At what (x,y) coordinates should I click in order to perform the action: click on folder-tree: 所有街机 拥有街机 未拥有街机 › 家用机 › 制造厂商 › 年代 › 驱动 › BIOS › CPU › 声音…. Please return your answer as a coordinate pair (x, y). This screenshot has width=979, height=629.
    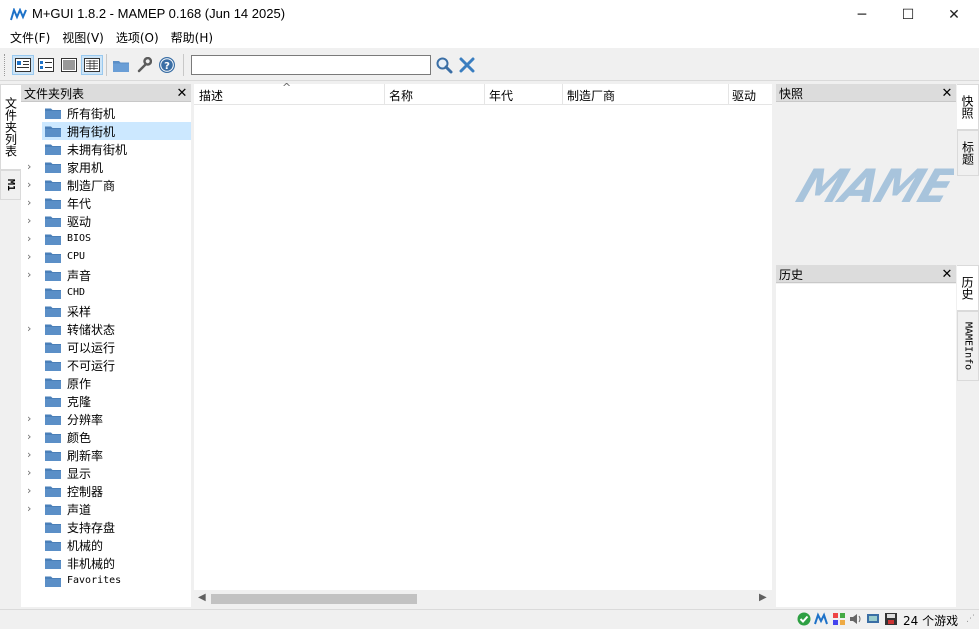
    Looking at the image, I should click on (106, 354).